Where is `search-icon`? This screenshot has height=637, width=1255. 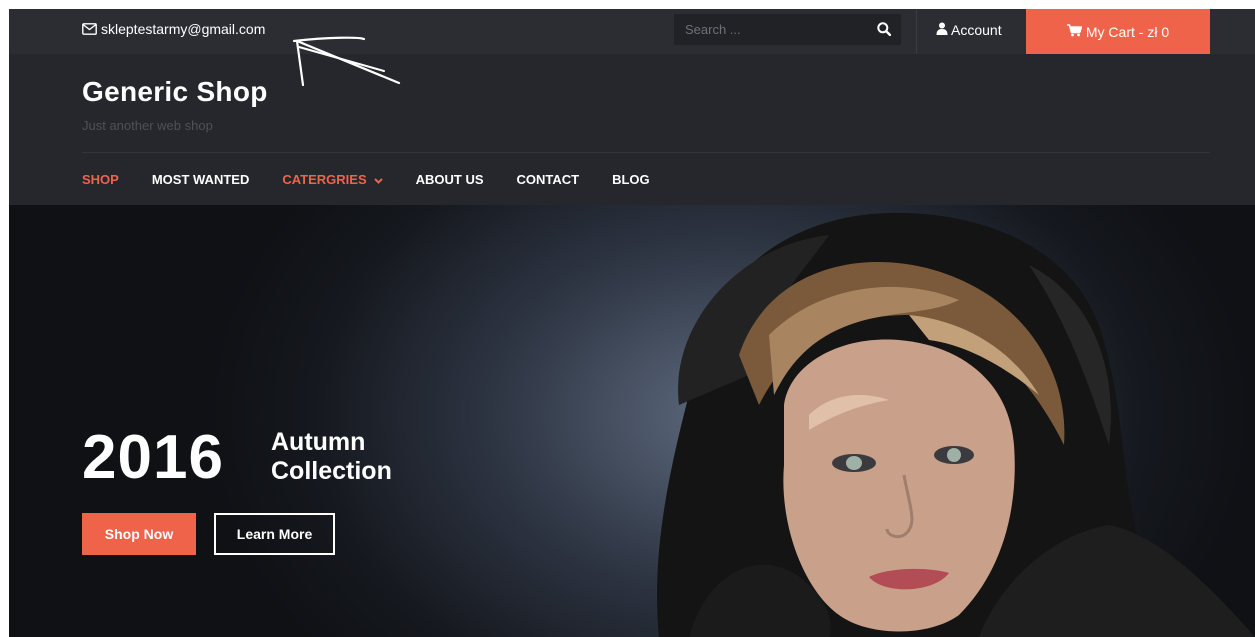
search-icon is located at coordinates (884, 31).